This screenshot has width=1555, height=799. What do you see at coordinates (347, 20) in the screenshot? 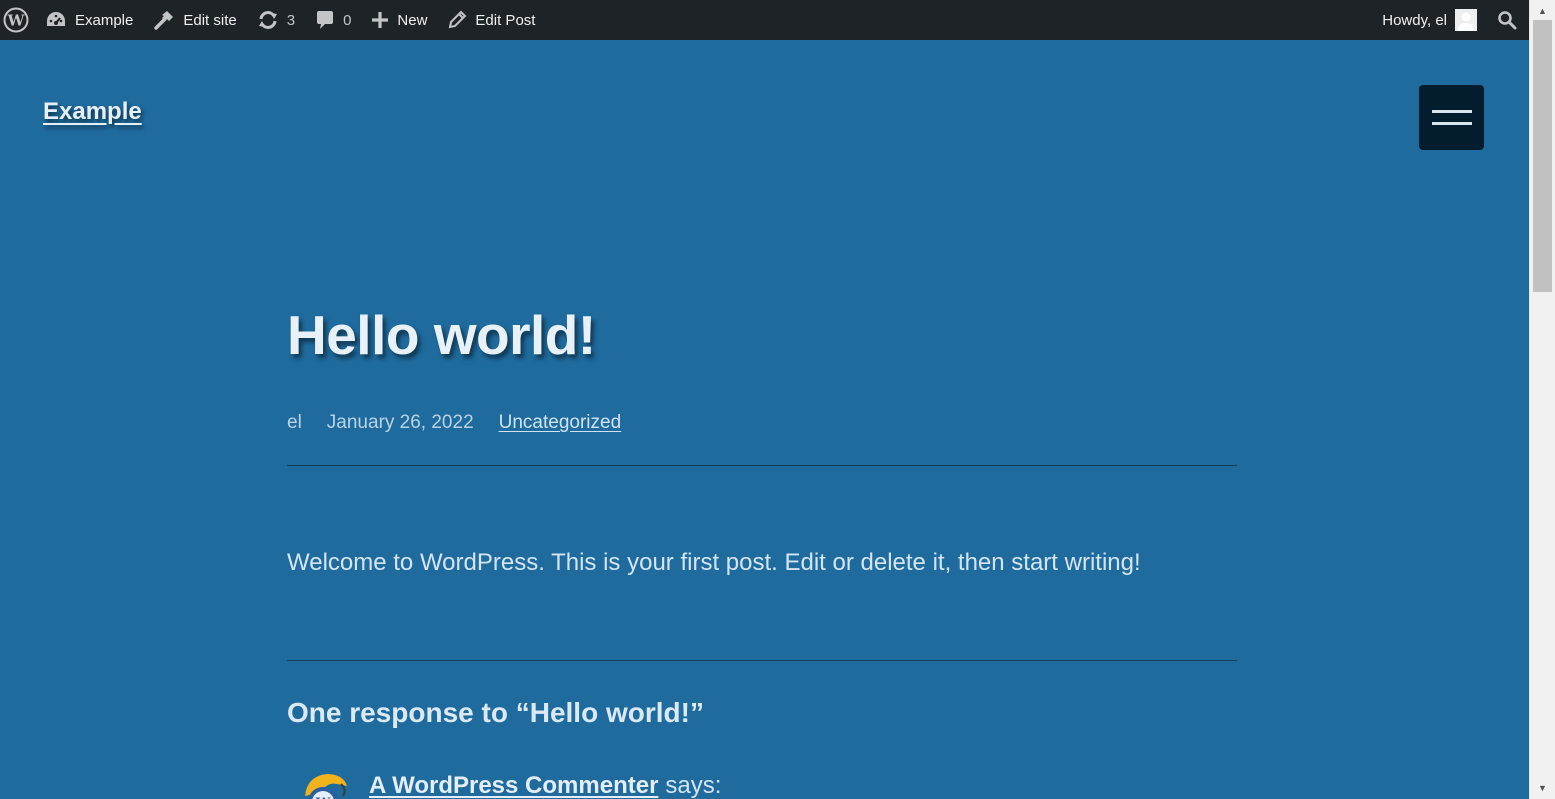
I see `comments-count: 0` at bounding box center [347, 20].